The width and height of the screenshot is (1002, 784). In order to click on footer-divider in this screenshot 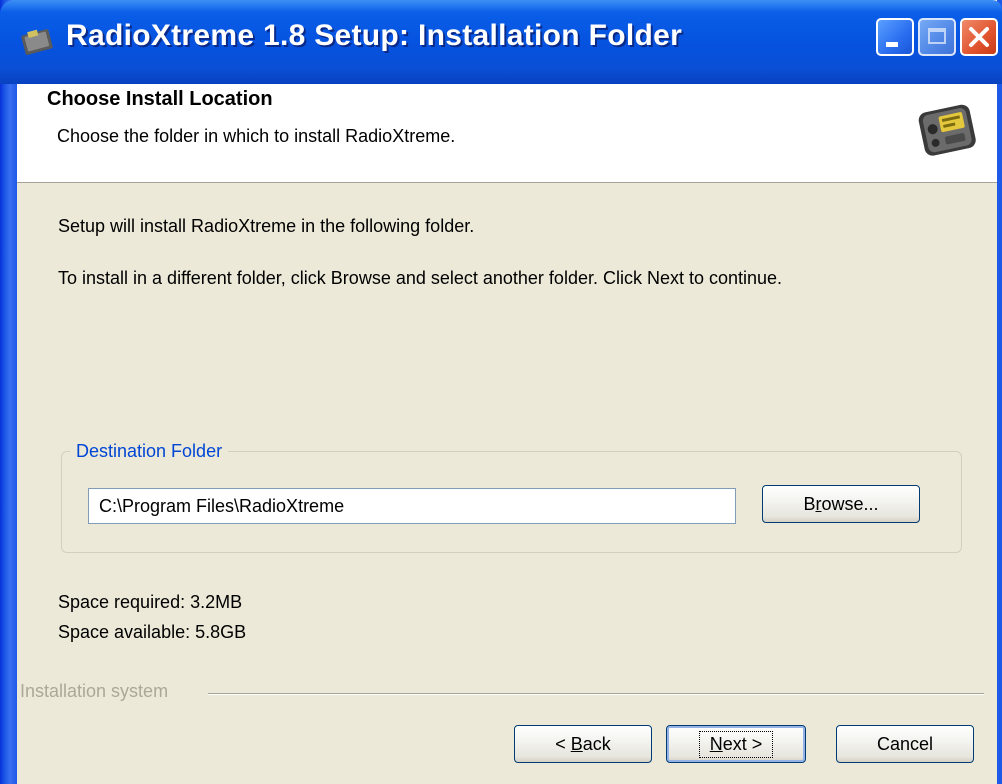, I will do `click(596, 694)`.